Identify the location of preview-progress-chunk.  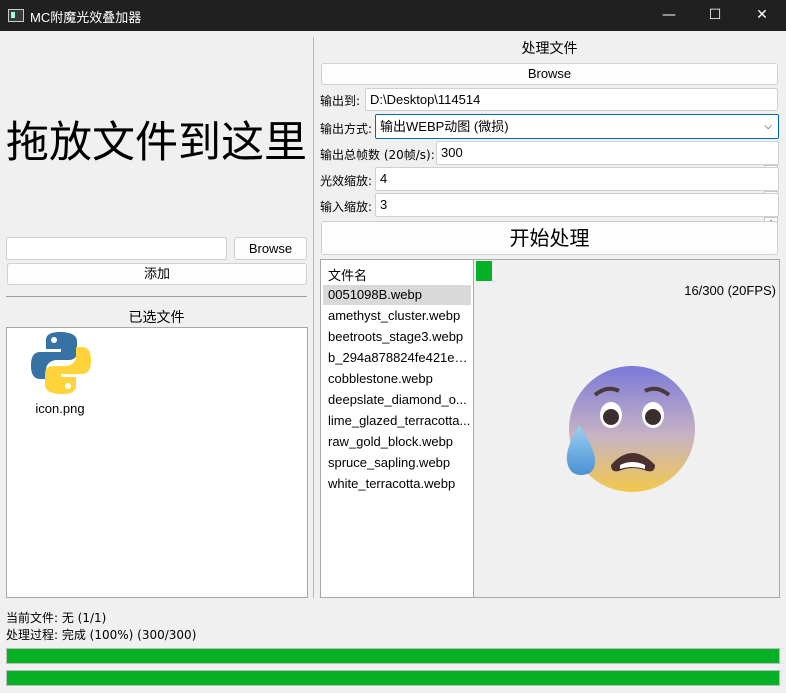
(484, 271).